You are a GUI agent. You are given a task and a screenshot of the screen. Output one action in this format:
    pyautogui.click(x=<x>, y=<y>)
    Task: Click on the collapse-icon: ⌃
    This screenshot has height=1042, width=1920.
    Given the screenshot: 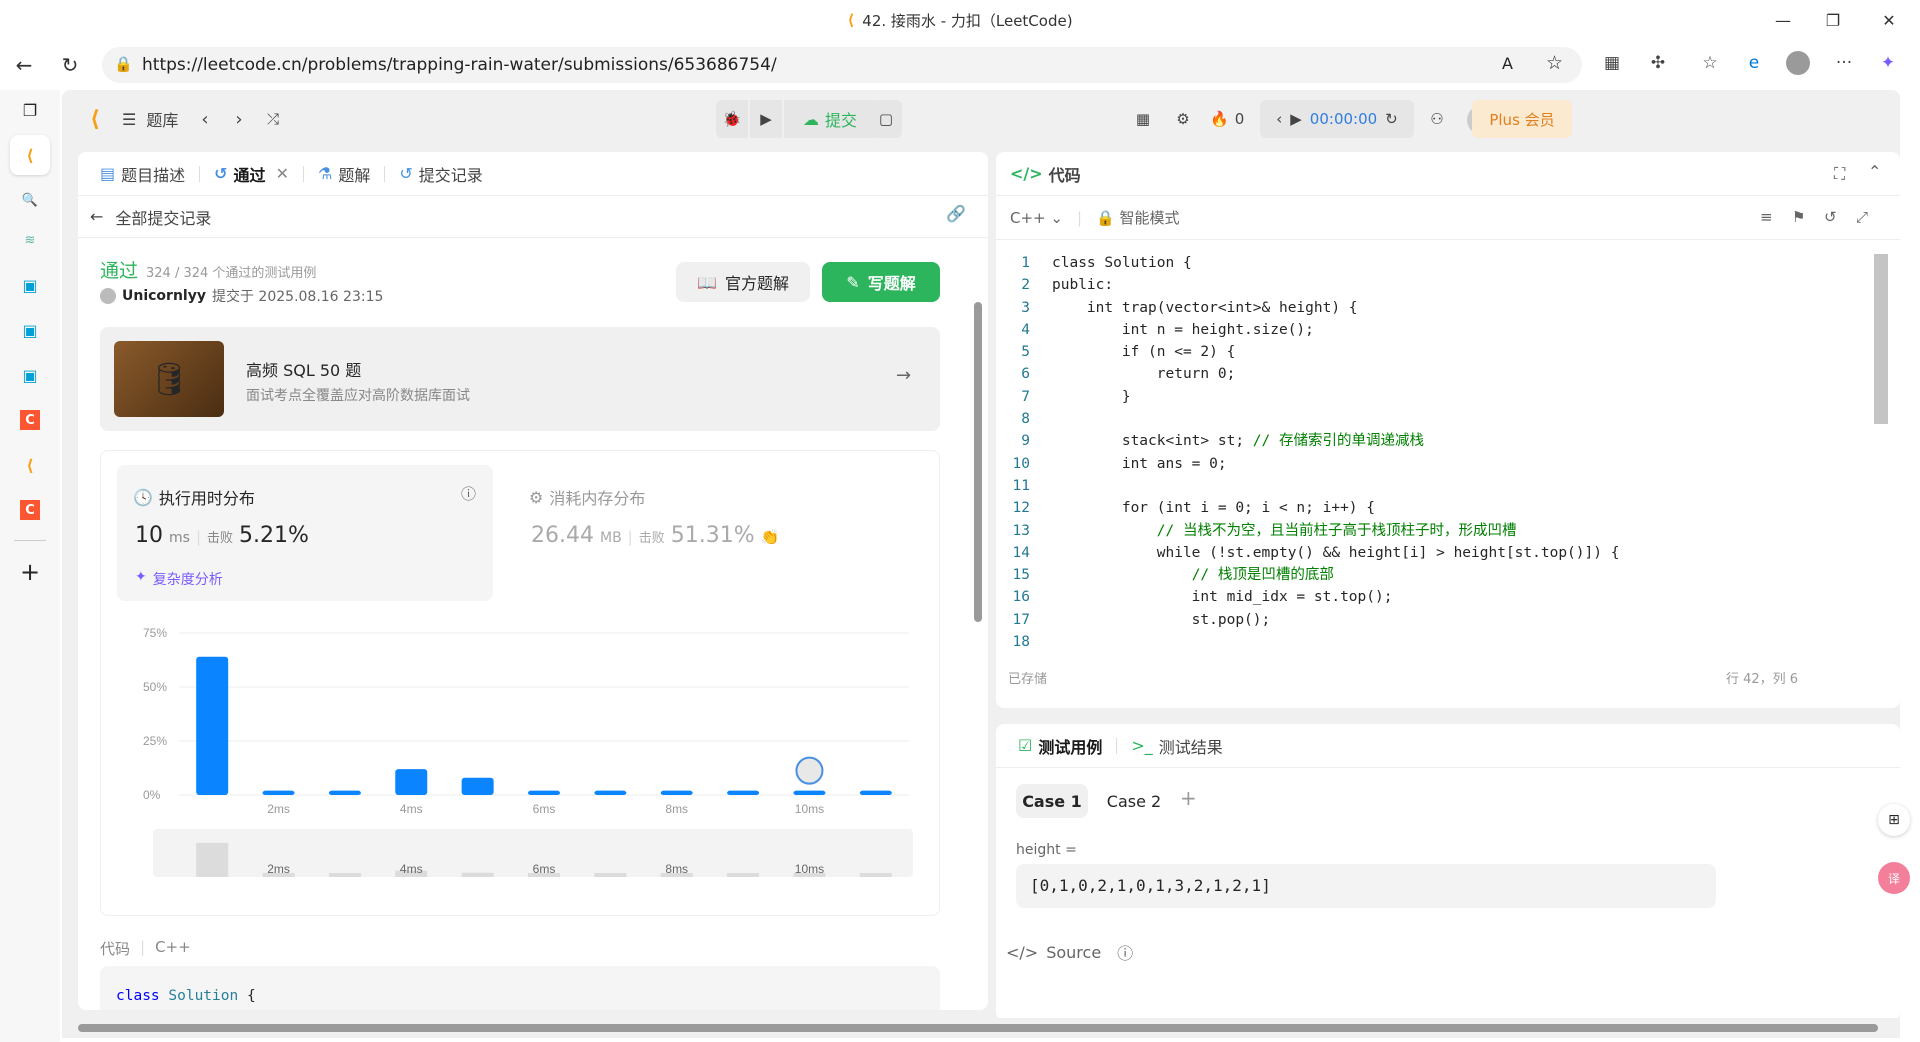 What is the action you would take?
    pyautogui.click(x=1874, y=171)
    